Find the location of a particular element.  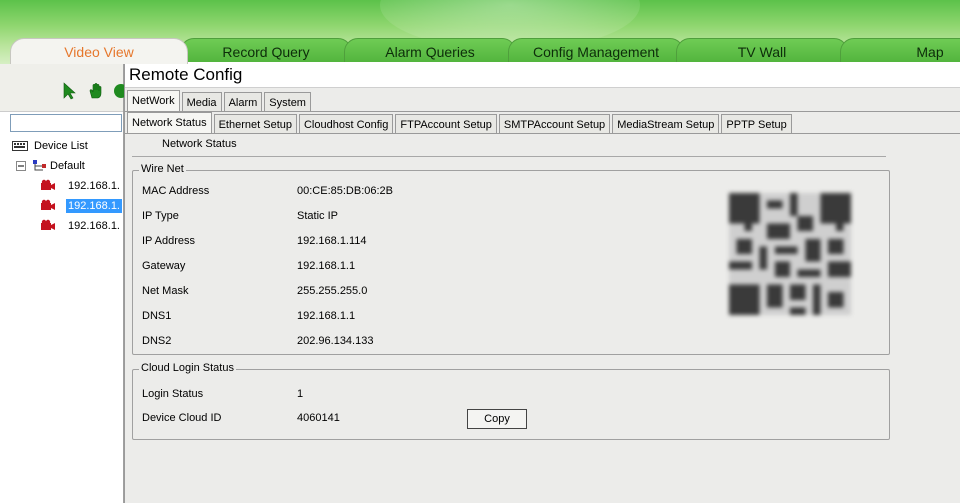

tab-tv-wall: TV Wall is located at coordinates (762, 51).